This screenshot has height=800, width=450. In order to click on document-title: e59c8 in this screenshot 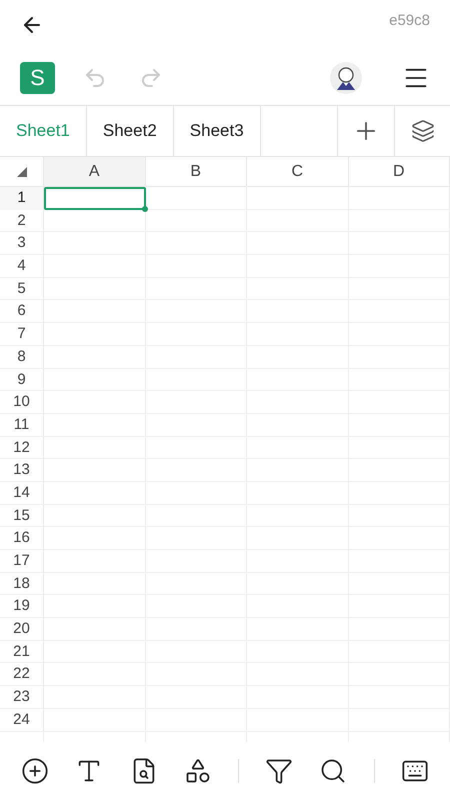, I will do `click(409, 20)`.